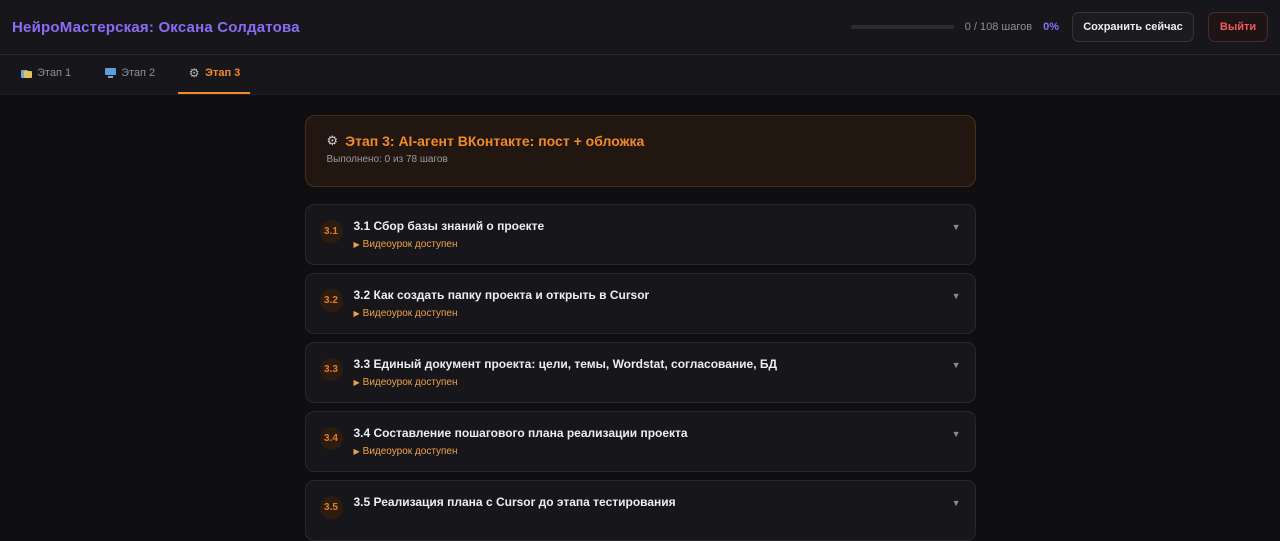  Describe the element at coordinates (902, 27) in the screenshot. I see `progress-bar` at that location.